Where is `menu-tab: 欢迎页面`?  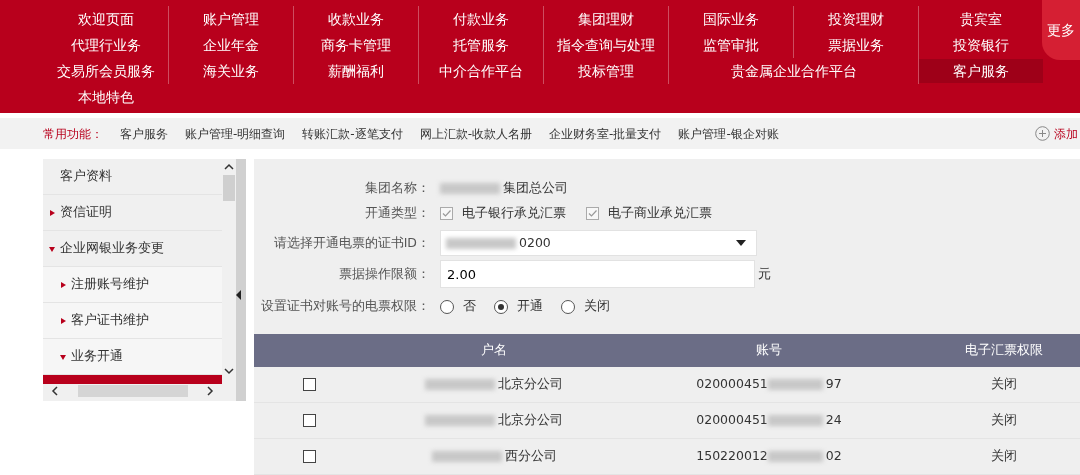 menu-tab: 欢迎页面 is located at coordinates (105, 19).